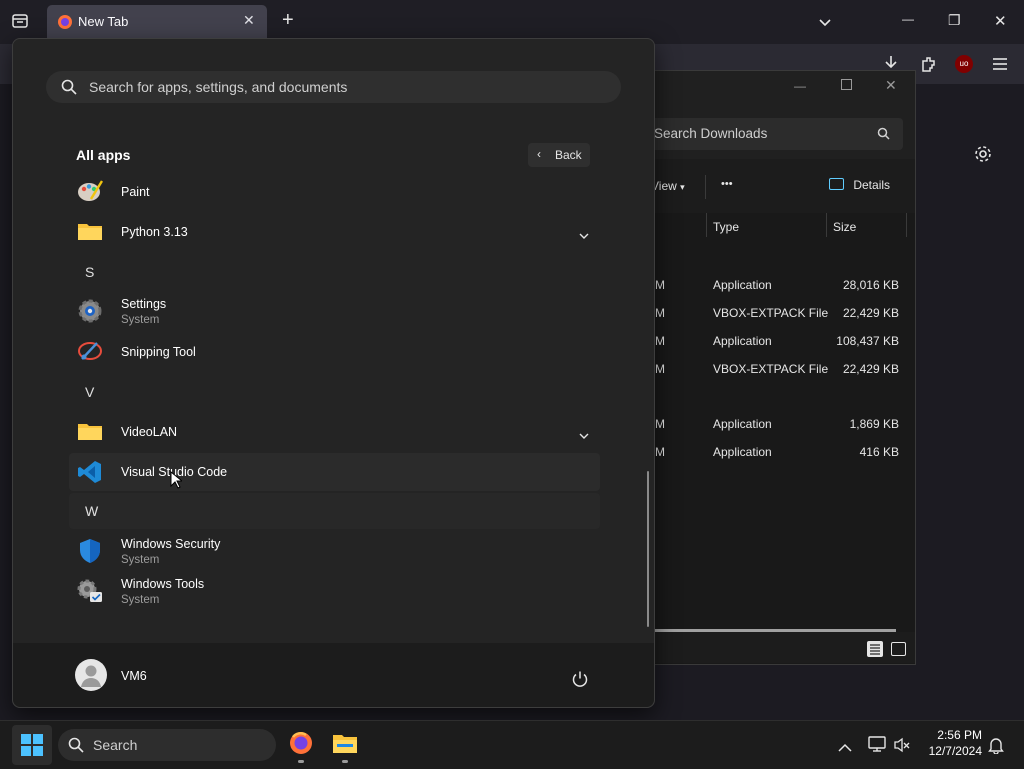  I want to click on tab-close-icon: ✕, so click(249, 20).